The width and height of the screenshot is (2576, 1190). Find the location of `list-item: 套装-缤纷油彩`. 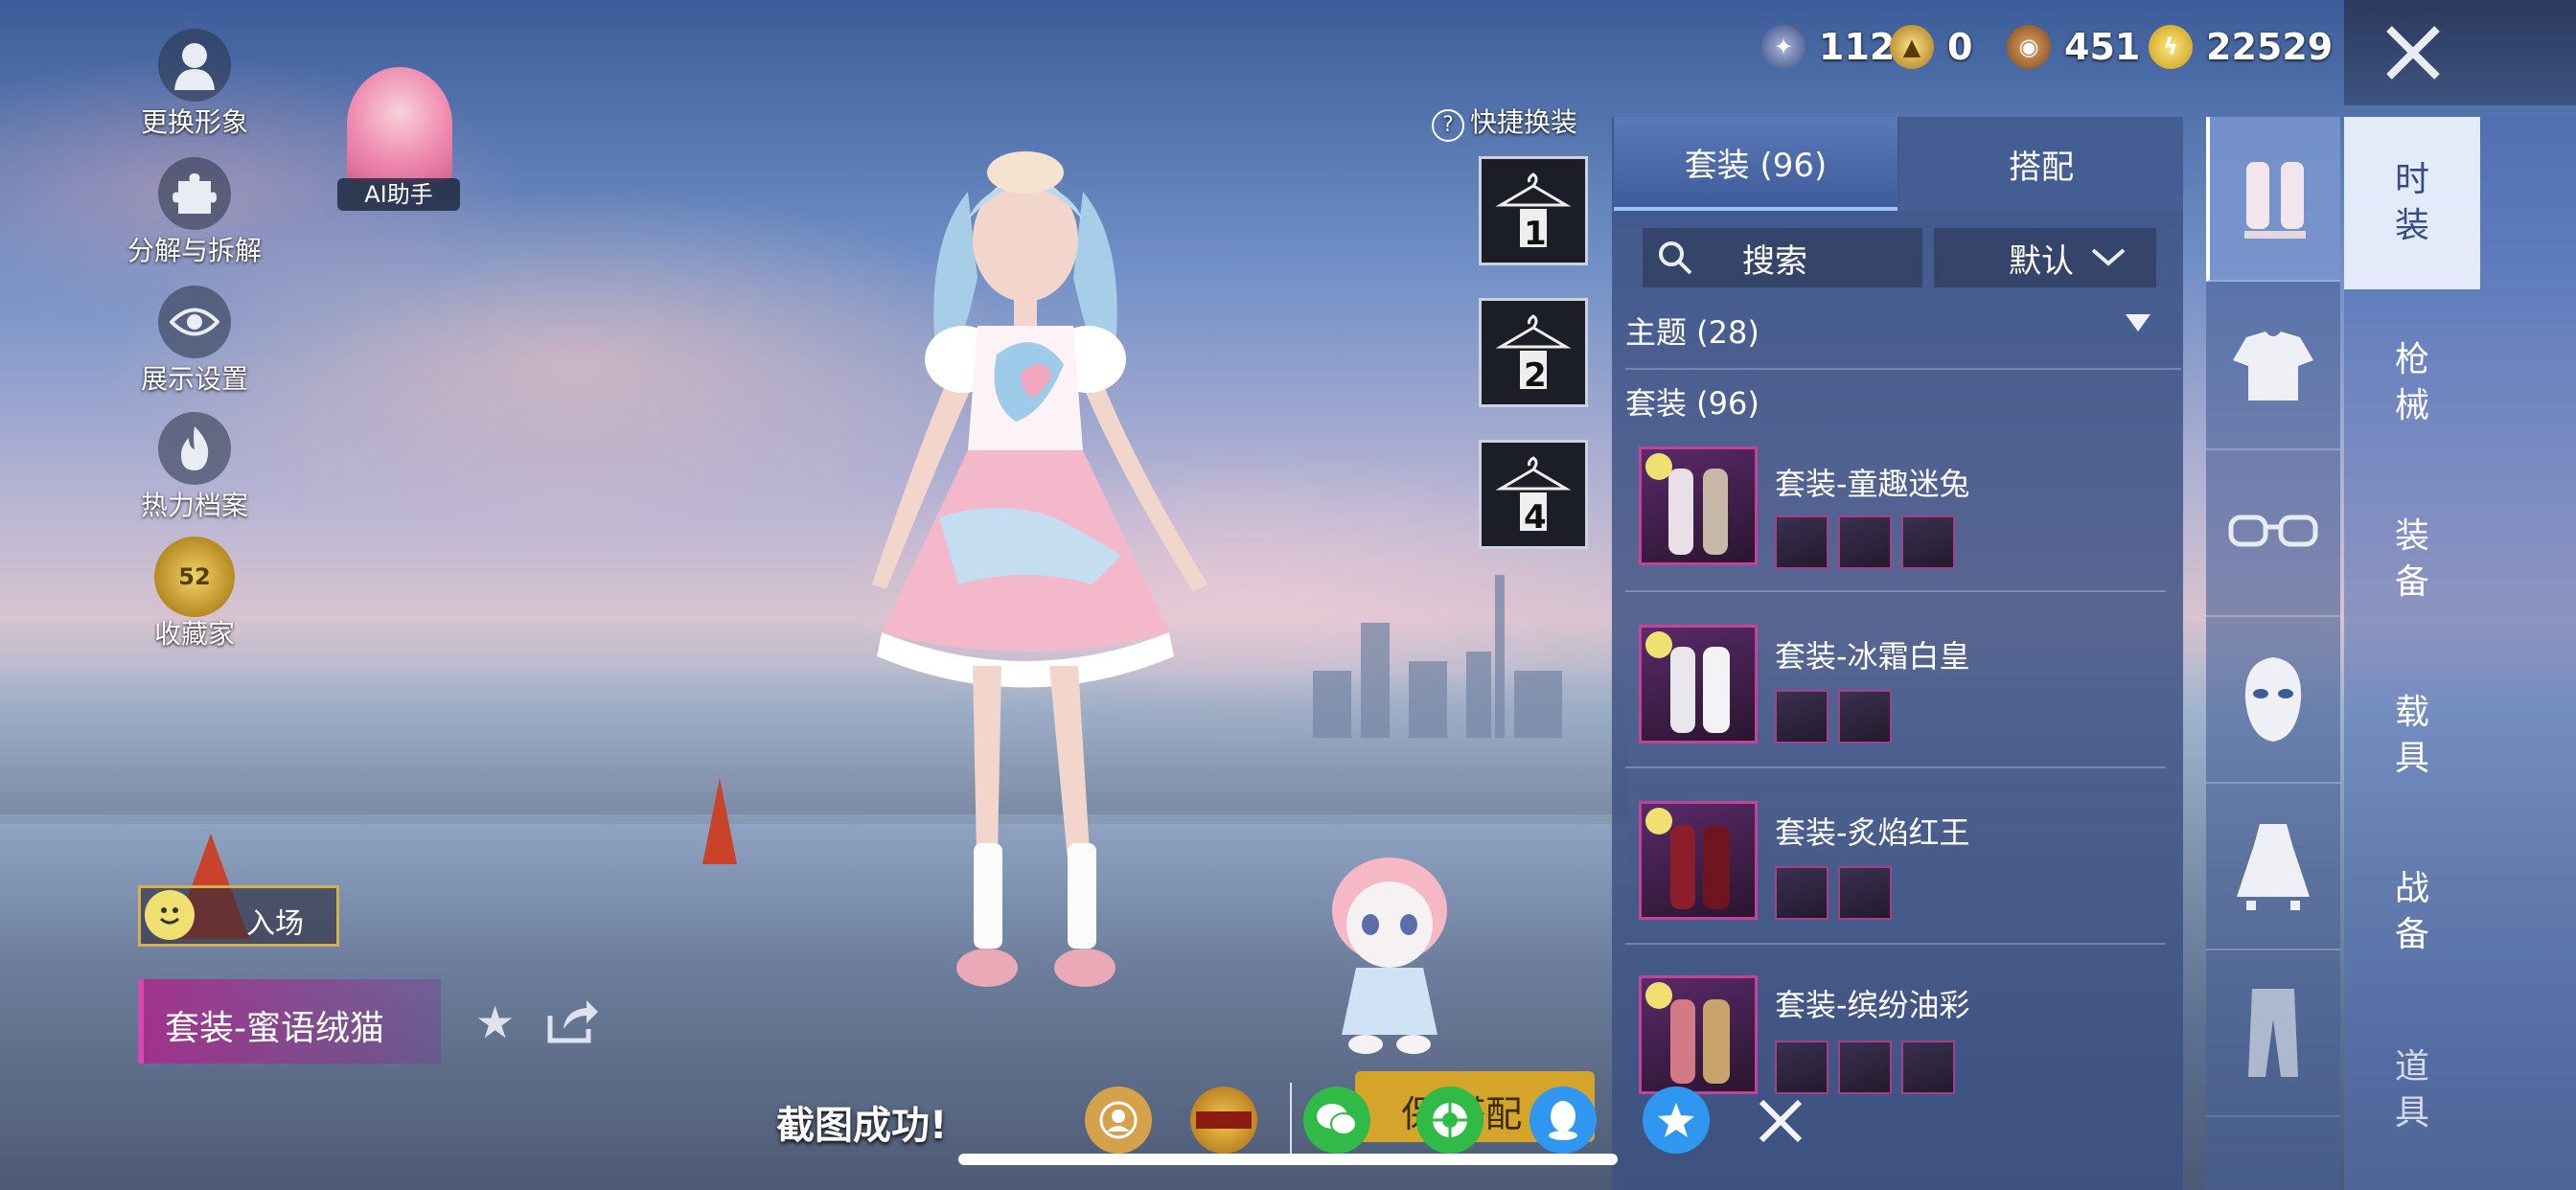

list-item: 套装-缤纷油彩 is located at coordinates (1907, 1038).